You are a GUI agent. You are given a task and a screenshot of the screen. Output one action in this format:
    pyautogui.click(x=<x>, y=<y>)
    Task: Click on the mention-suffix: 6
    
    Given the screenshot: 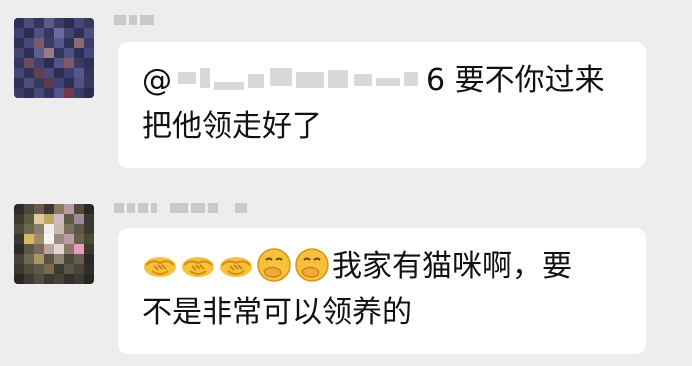 What is the action you would take?
    pyautogui.click(x=436, y=80)
    